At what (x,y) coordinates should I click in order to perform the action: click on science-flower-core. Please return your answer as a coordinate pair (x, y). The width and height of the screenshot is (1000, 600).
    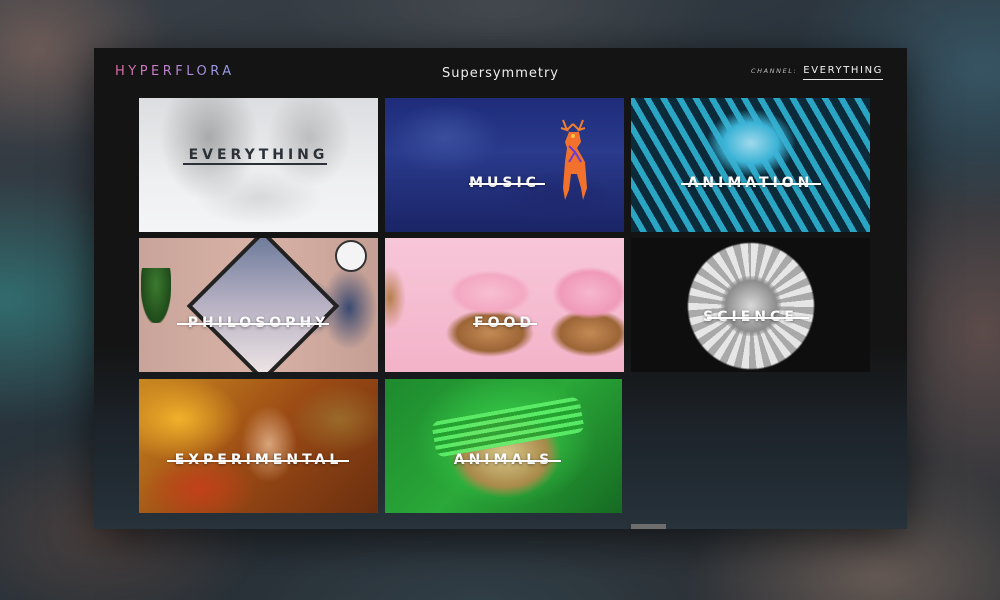
    Looking at the image, I should click on (751, 306).